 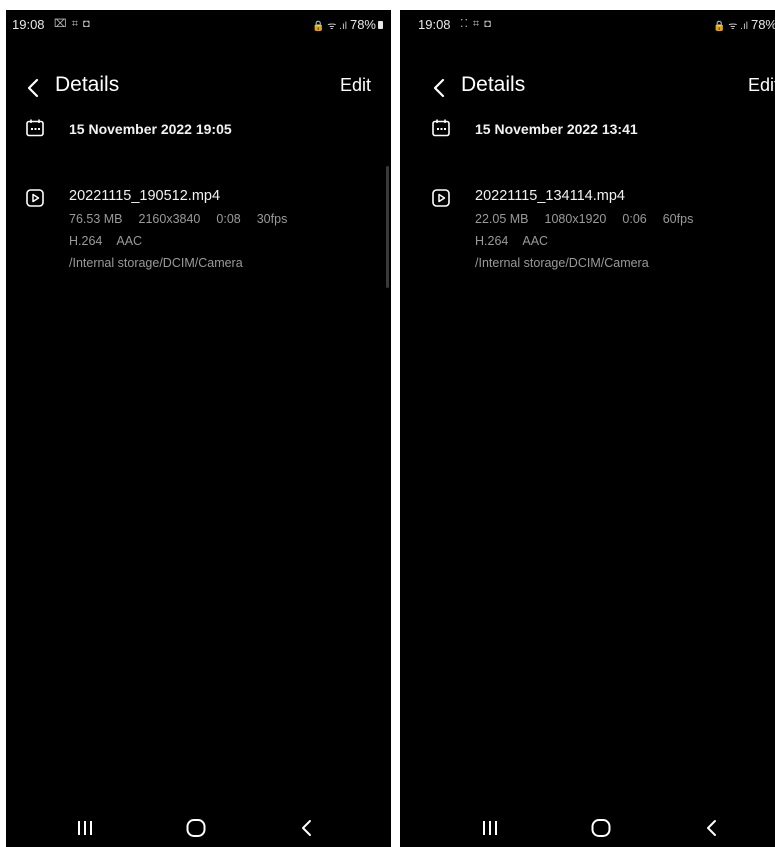 What do you see at coordinates (587, 24) in the screenshot?
I see `status-bar: 19:08 ⁚⁚ ⌗ ◘ 🔒 ᯤ .ıl 78%` at bounding box center [587, 24].